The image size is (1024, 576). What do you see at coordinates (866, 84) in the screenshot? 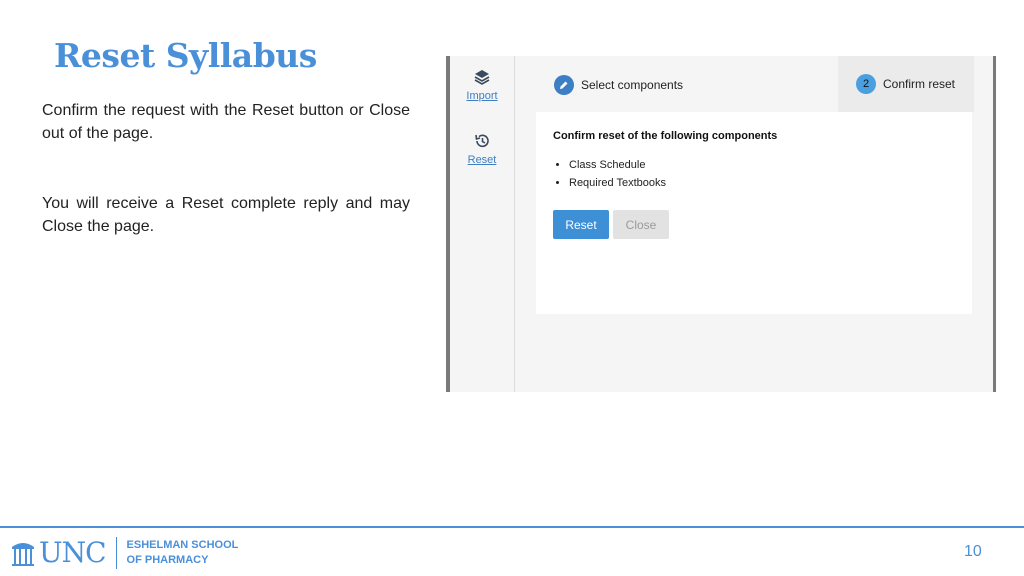
I see `step-number-badge: 2` at bounding box center [866, 84].